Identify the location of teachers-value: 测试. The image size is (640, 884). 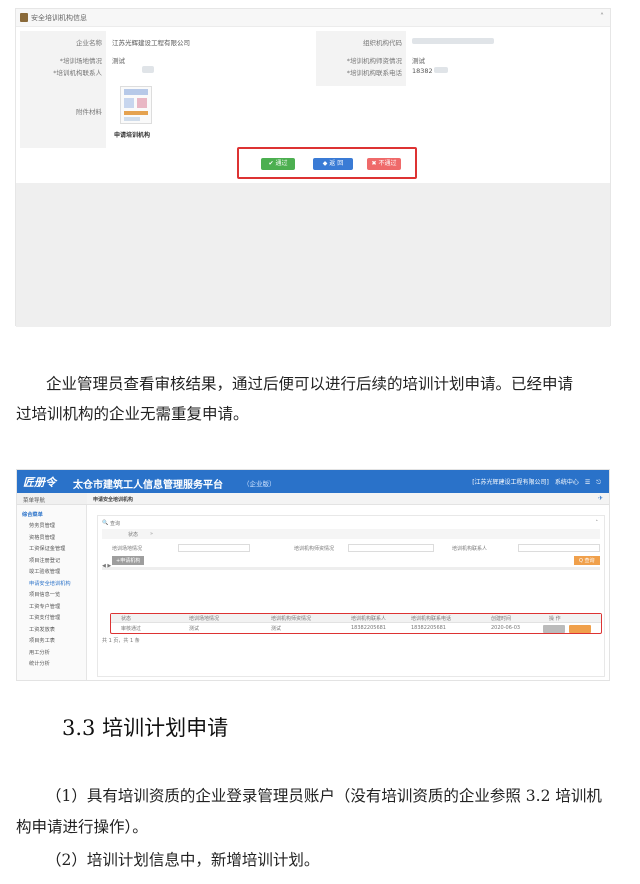
(418, 61).